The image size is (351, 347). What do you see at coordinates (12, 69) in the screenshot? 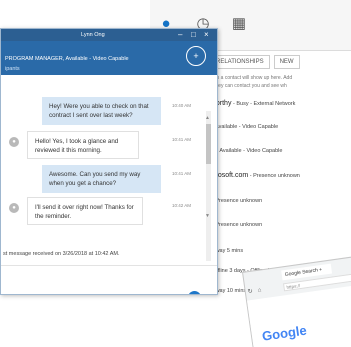
I see `participants-link: ipants` at bounding box center [12, 69].